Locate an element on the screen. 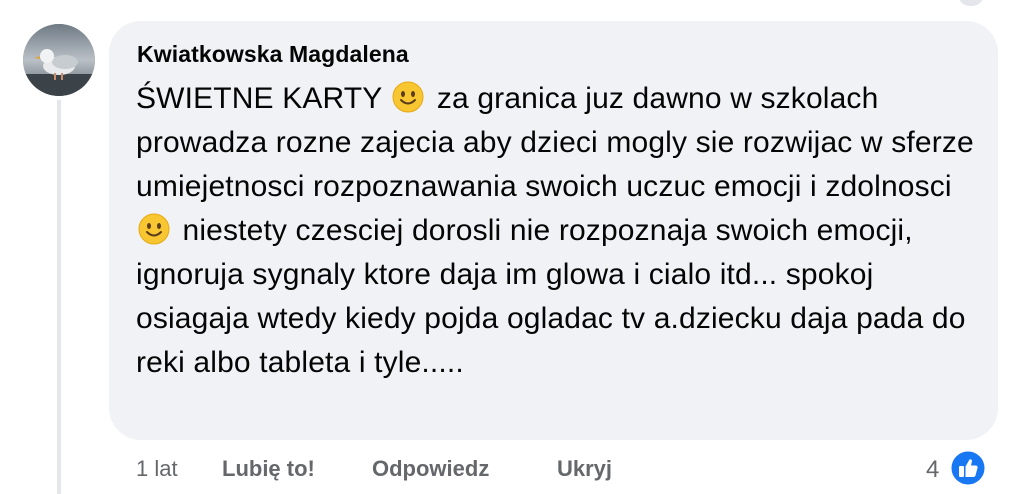  reply-button: Odpowiedz is located at coordinates (430, 469).